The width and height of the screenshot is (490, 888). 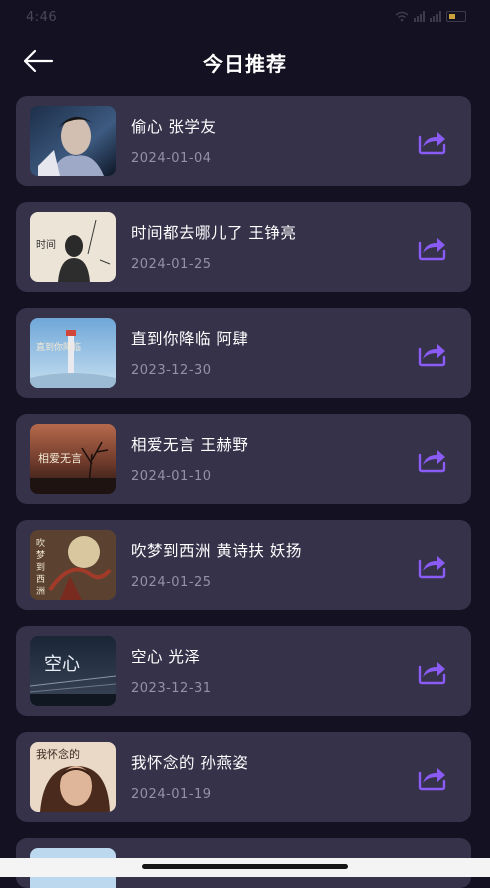 What do you see at coordinates (41, 568) in the screenshot?
I see `cover-text: 吹梦到西洲` at bounding box center [41, 568].